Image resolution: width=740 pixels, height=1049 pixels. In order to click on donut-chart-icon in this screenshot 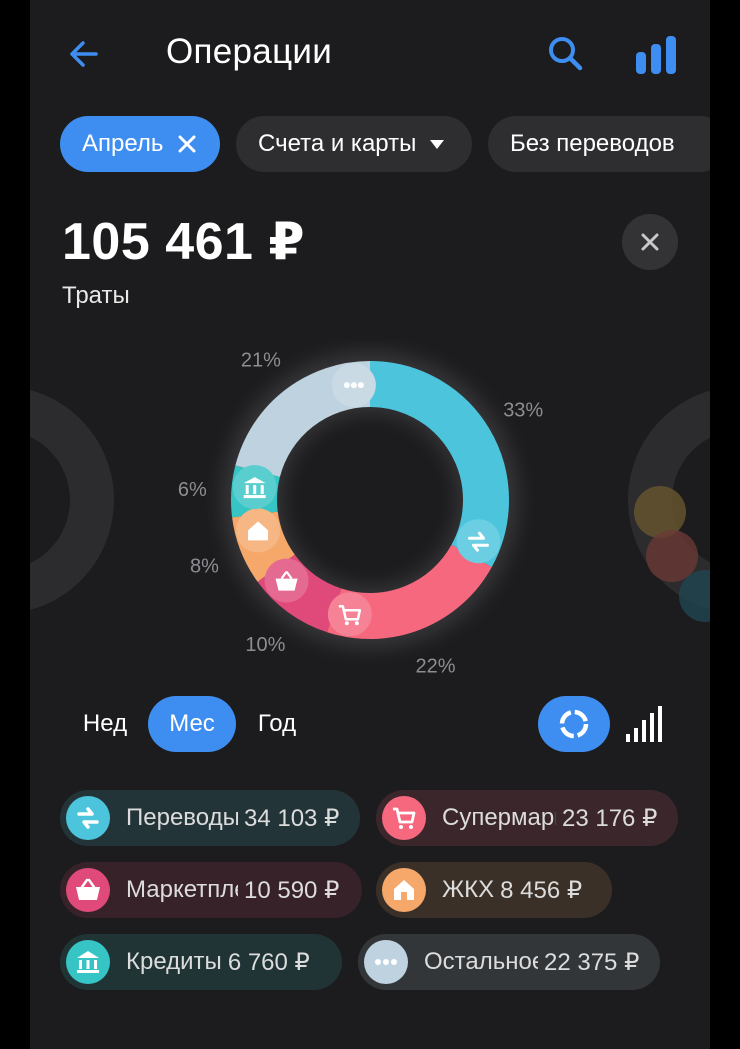, I will do `click(574, 724)`.